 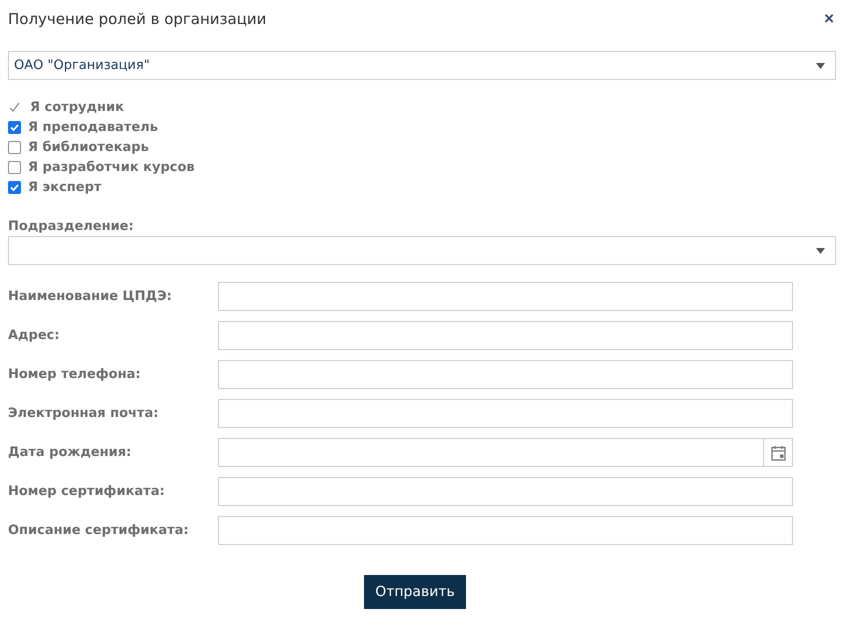 What do you see at coordinates (71, 226) in the screenshot?
I see `field-label: Подразделение:` at bounding box center [71, 226].